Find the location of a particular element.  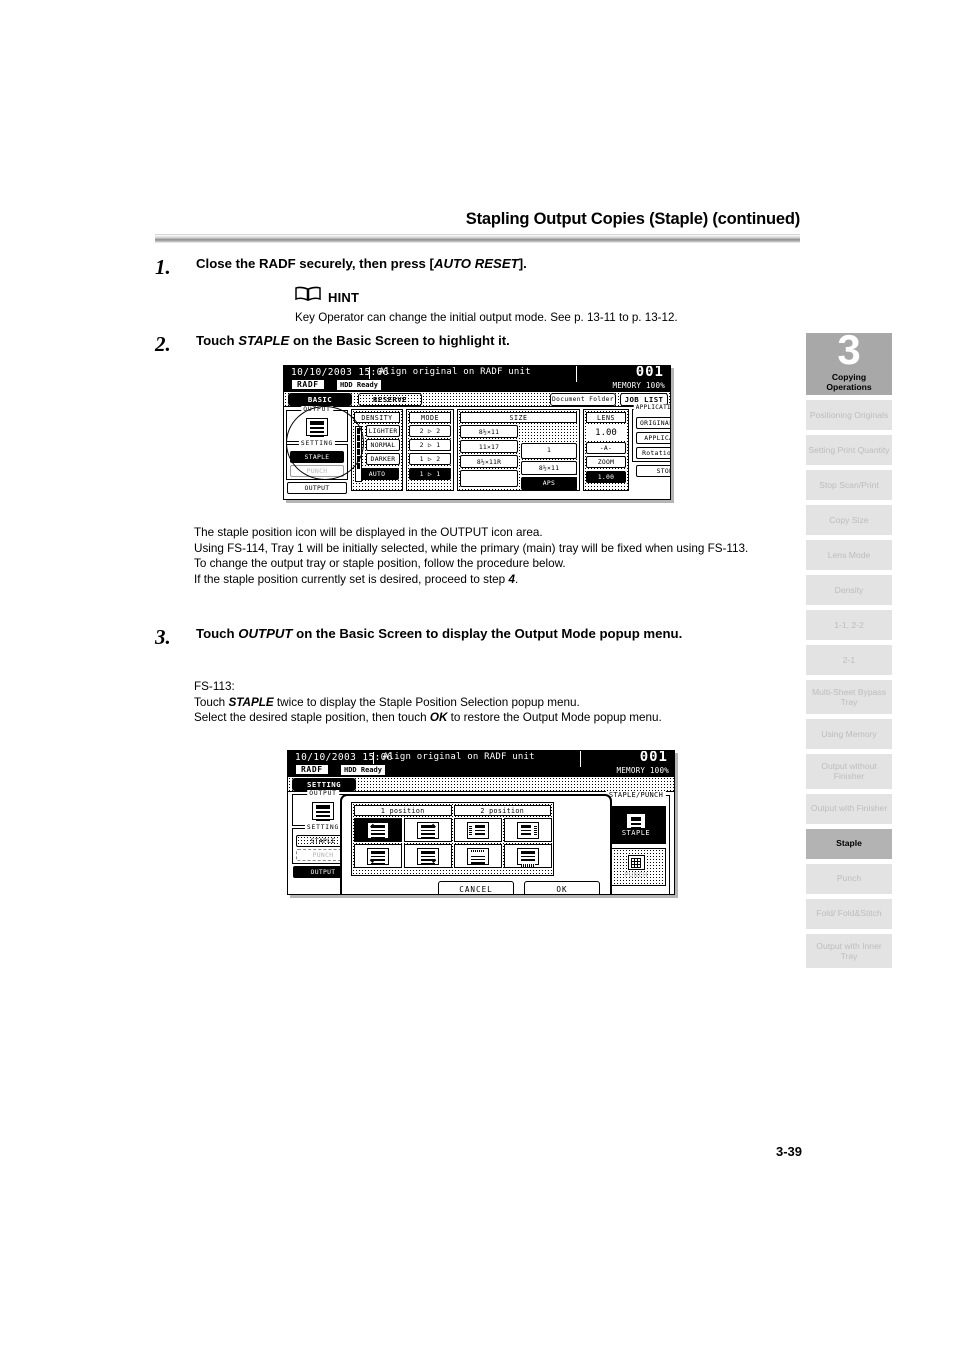

sidebar-item-punch: Punch is located at coordinates (849, 878).